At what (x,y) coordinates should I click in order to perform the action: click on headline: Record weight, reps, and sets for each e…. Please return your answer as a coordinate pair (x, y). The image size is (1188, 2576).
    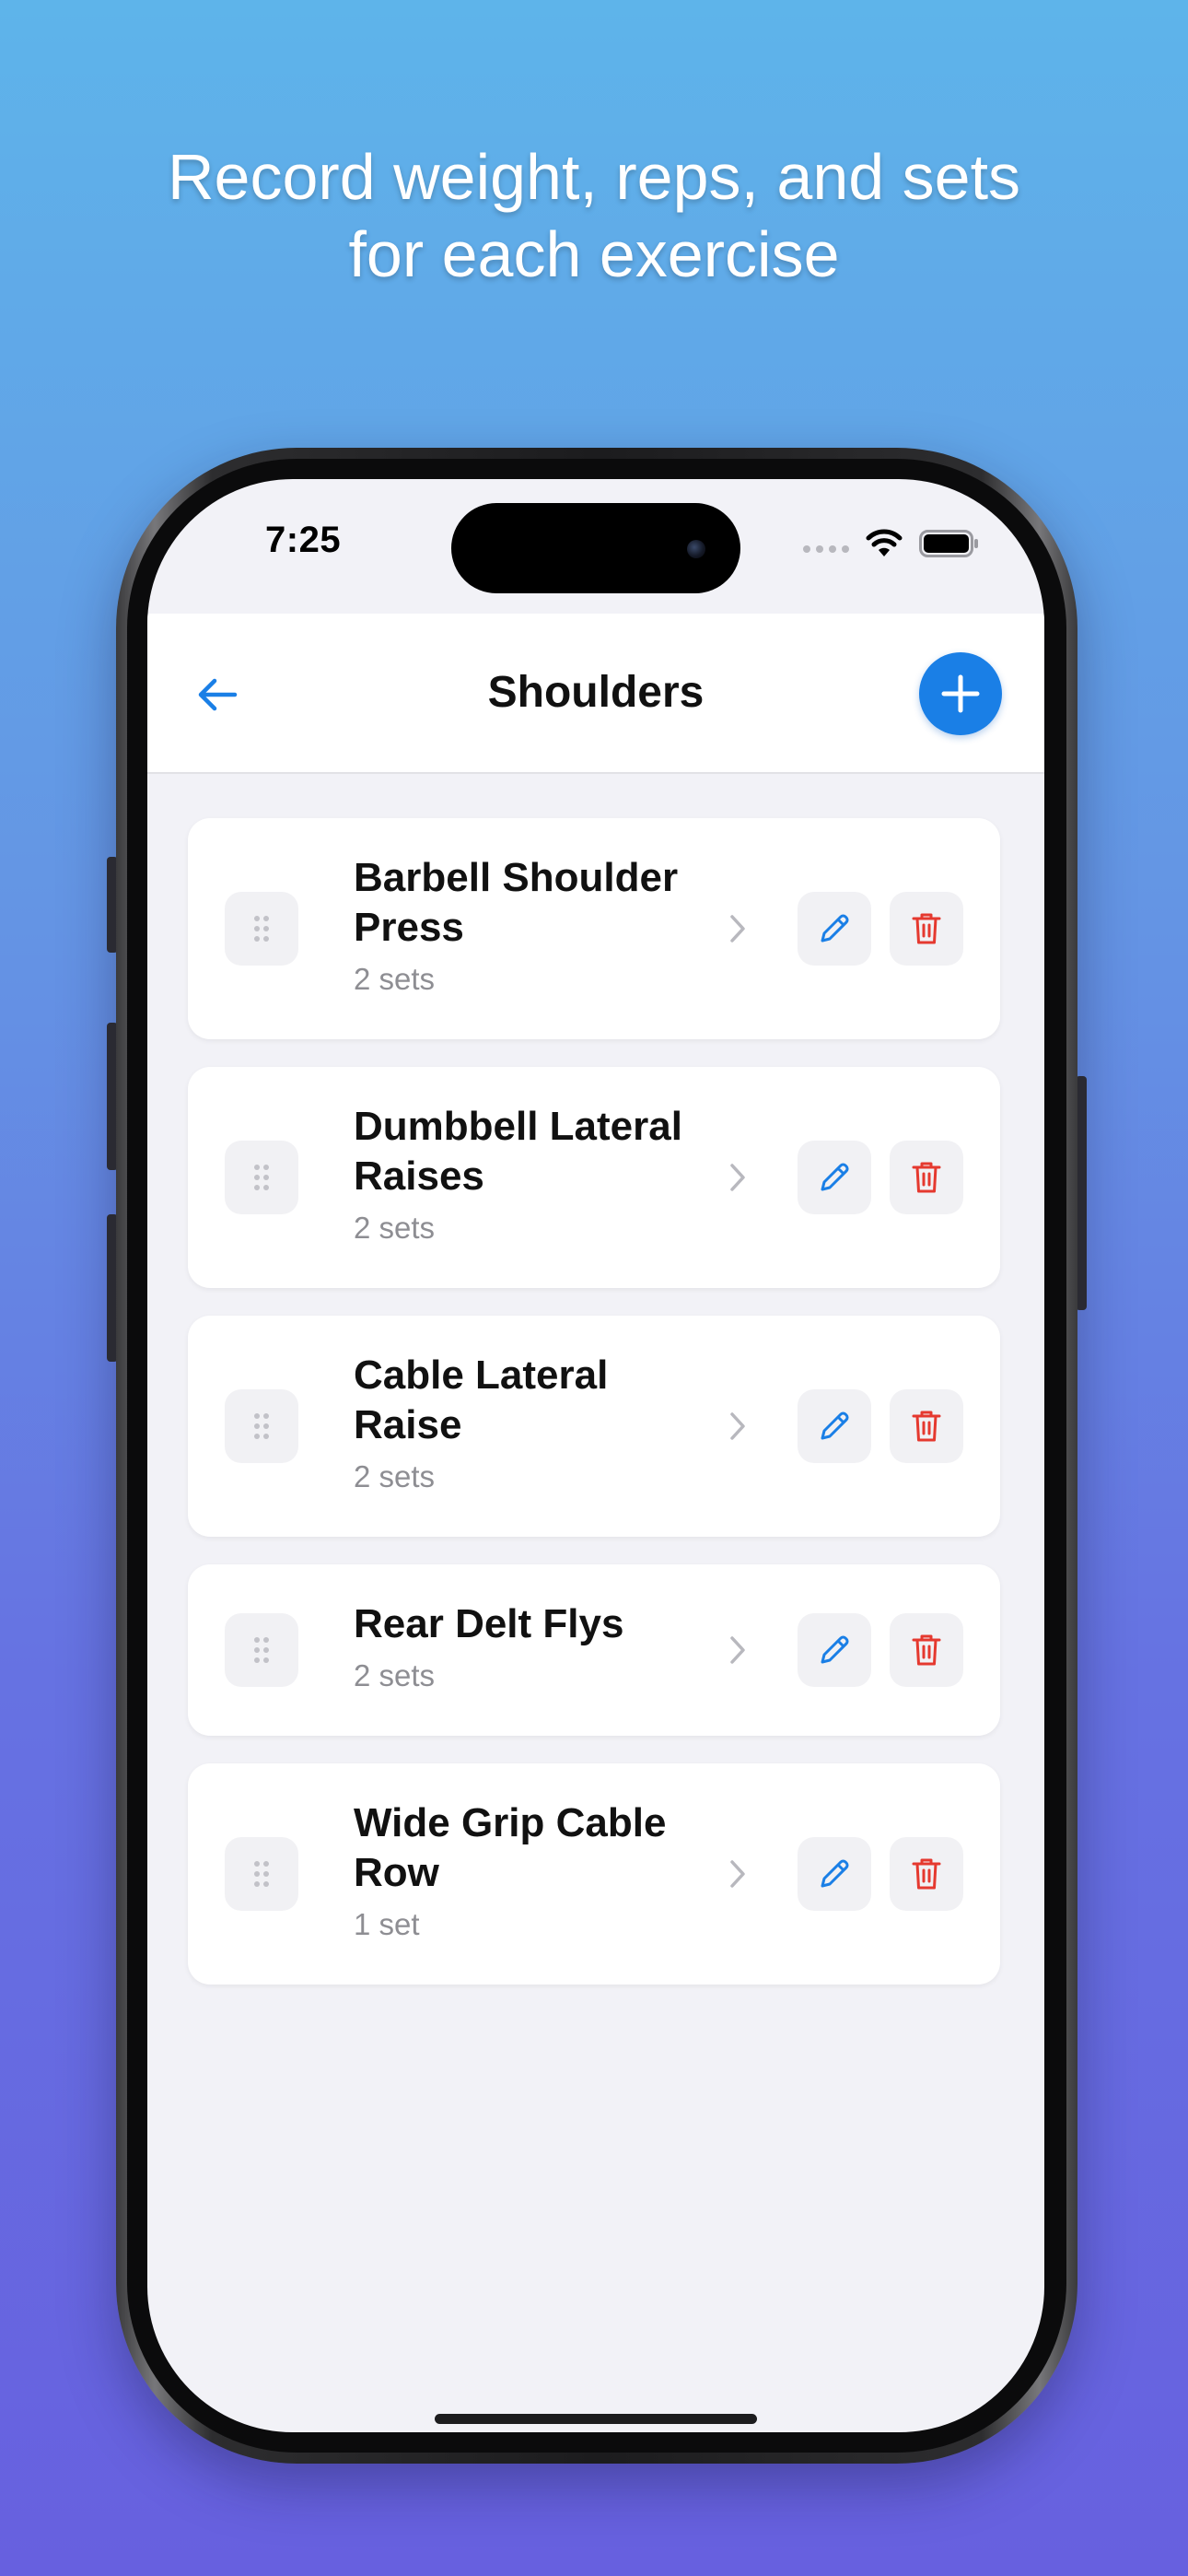
    Looking at the image, I should click on (594, 215).